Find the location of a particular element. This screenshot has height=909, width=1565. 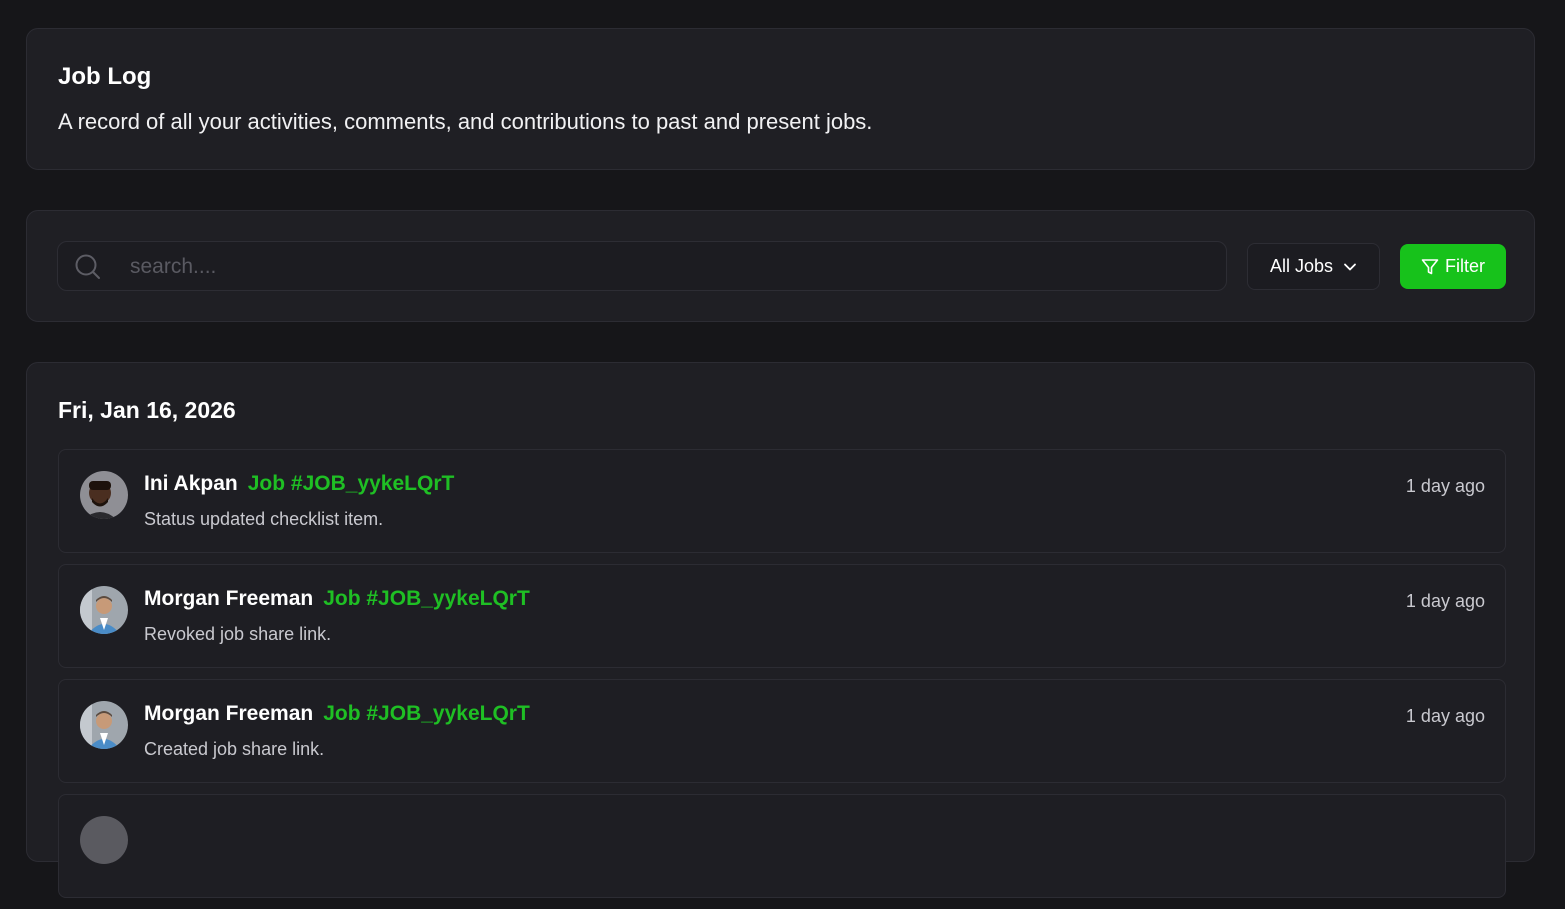

search-icon is located at coordinates (87, 266).